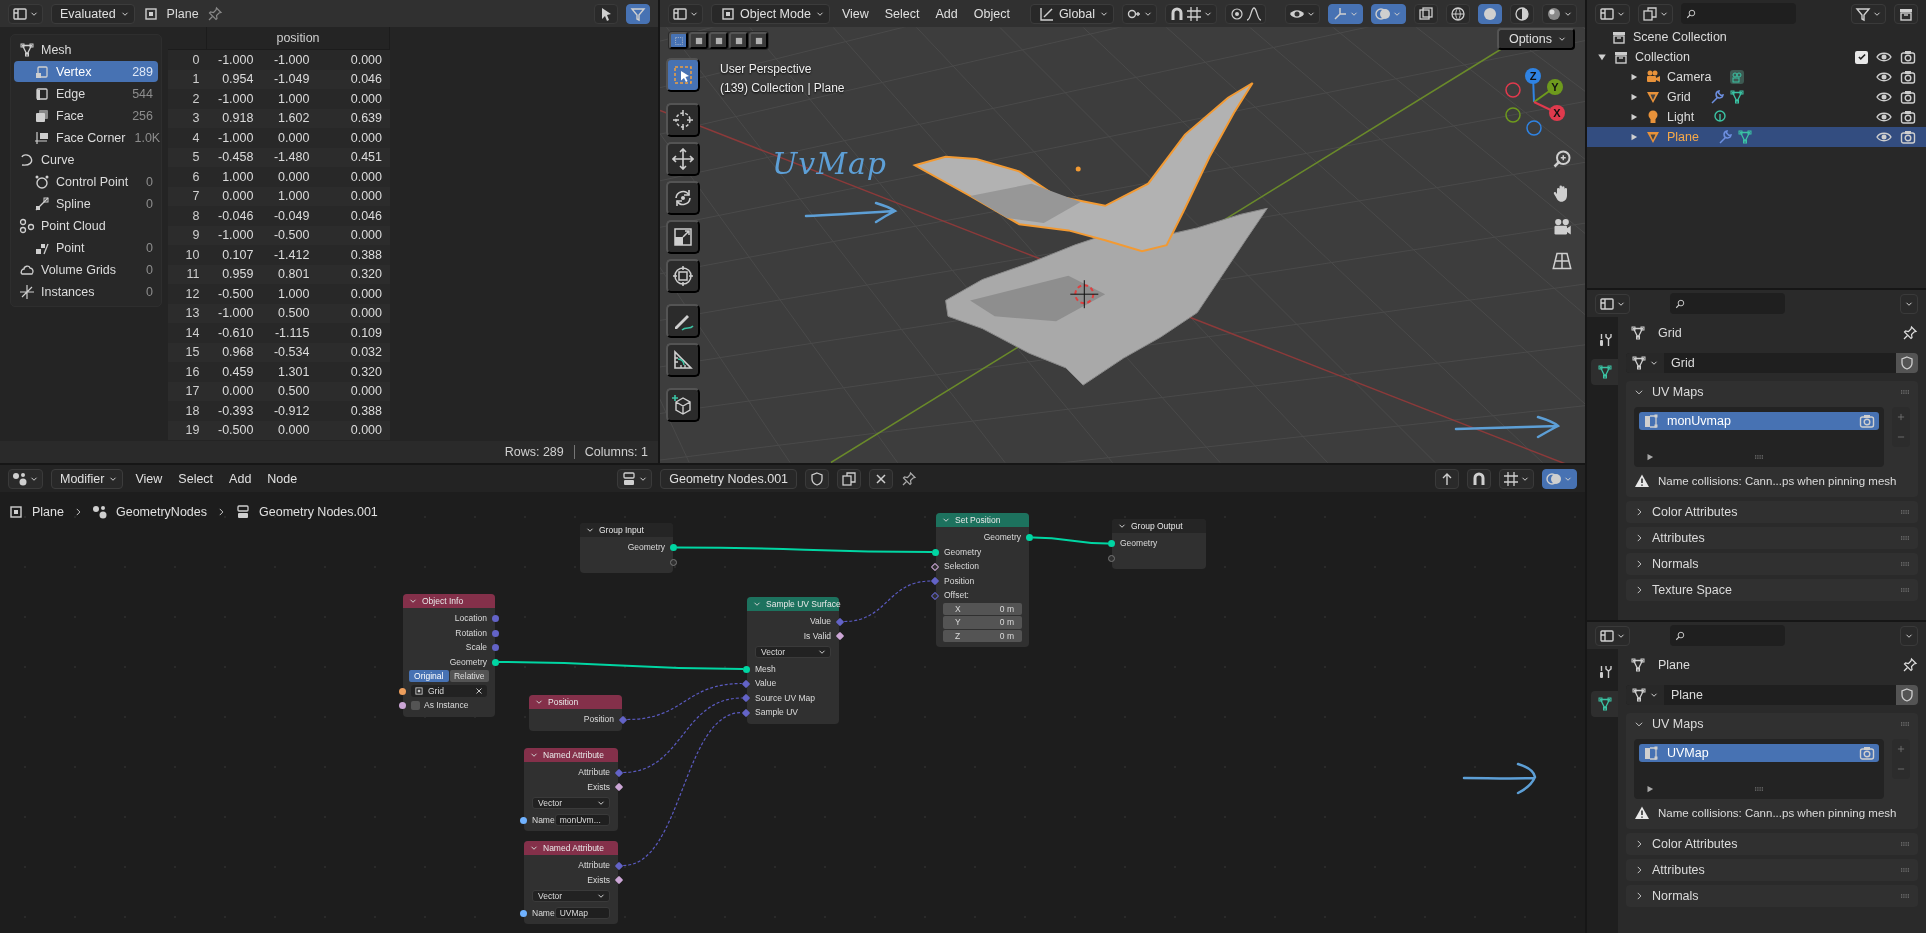 This screenshot has width=1926, height=933. What do you see at coordinates (238, 79) in the screenshot?
I see `table-cell-text: 0.954` at bounding box center [238, 79].